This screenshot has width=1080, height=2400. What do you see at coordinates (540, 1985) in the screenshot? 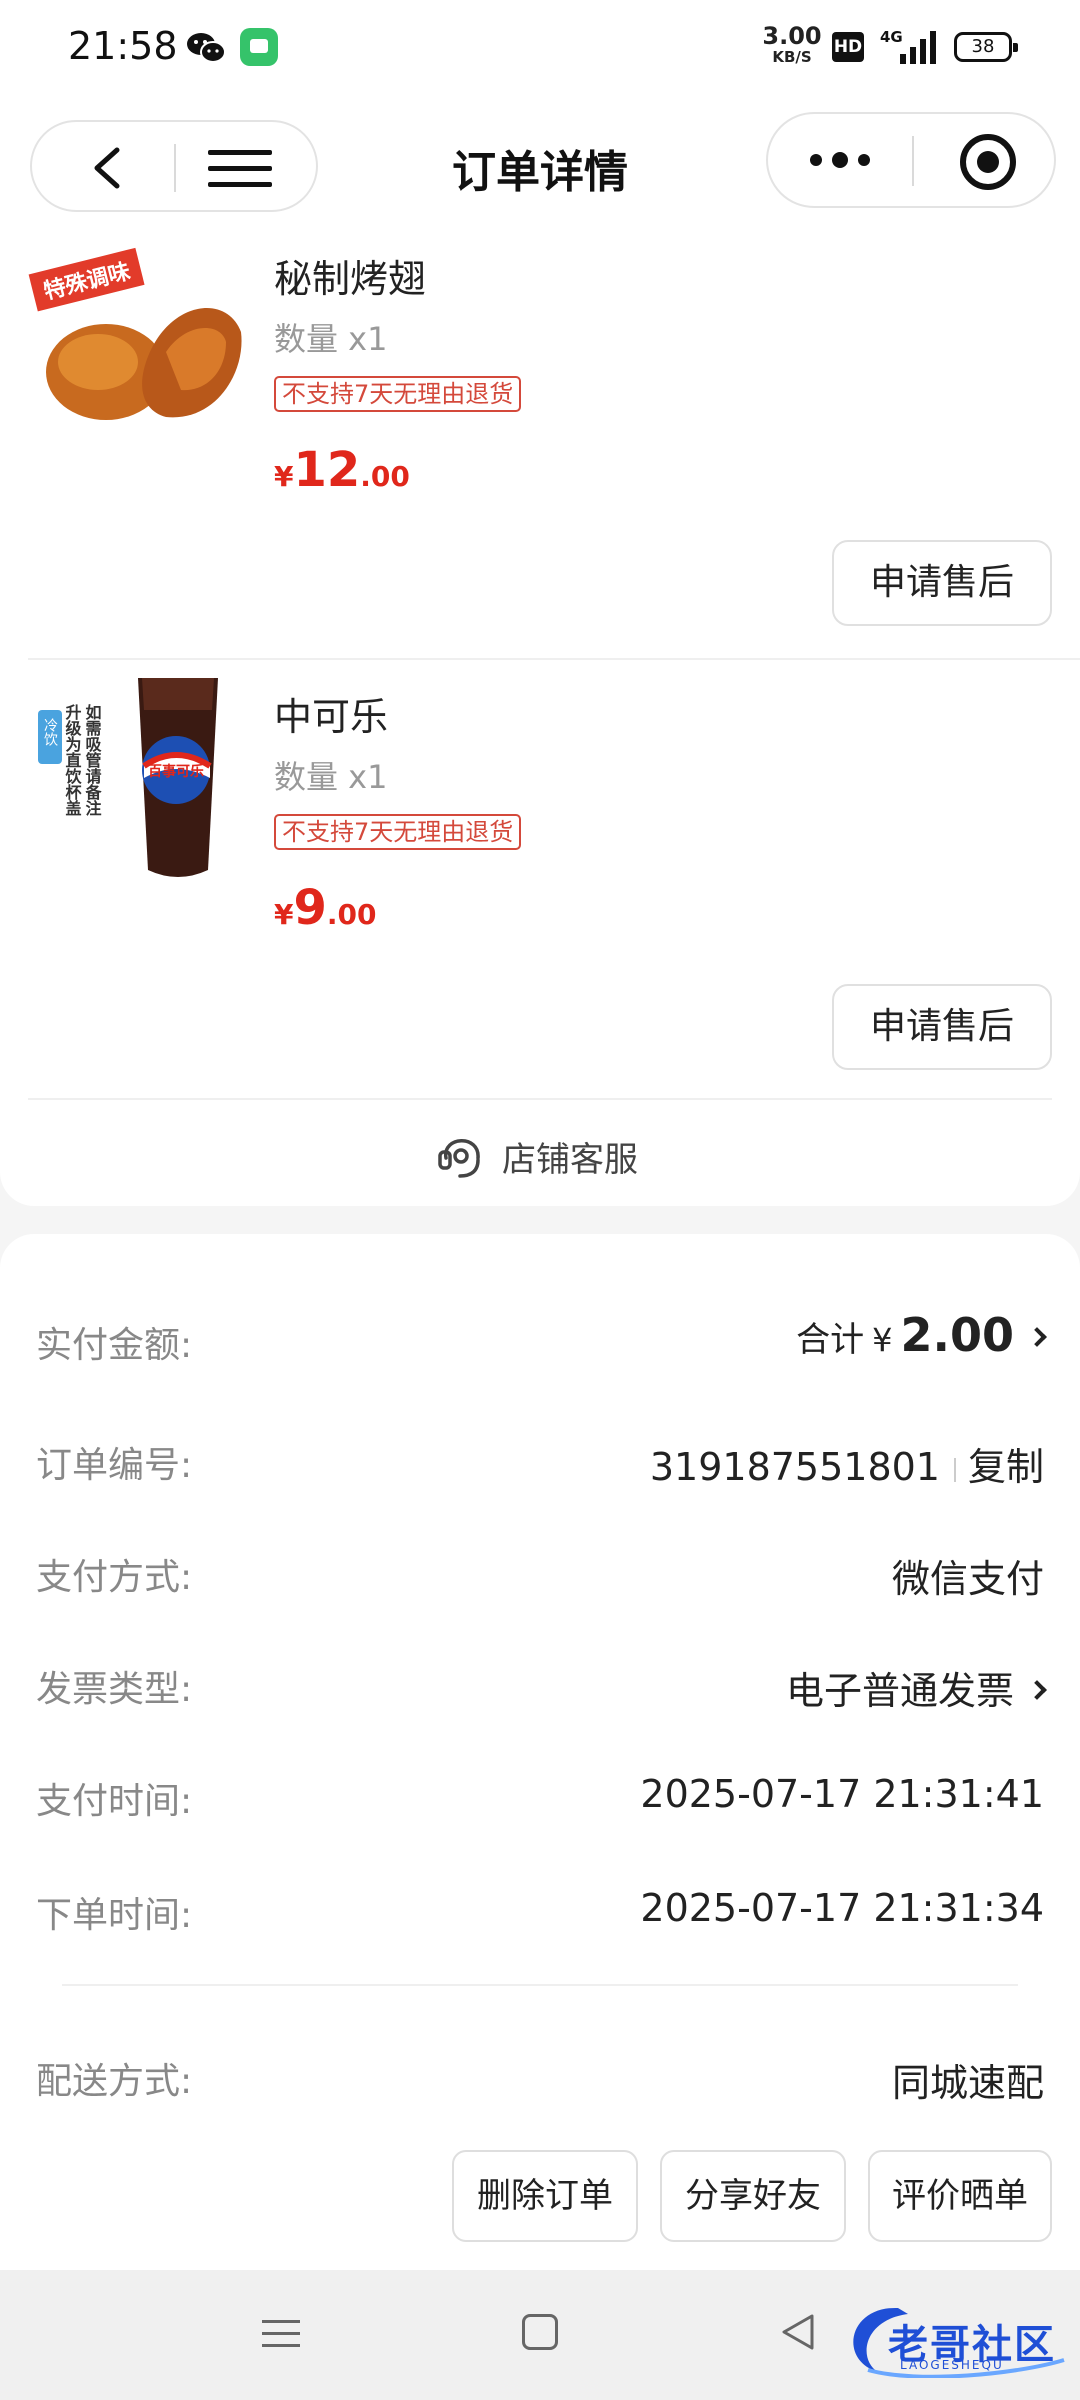
I see `section-divider` at bounding box center [540, 1985].